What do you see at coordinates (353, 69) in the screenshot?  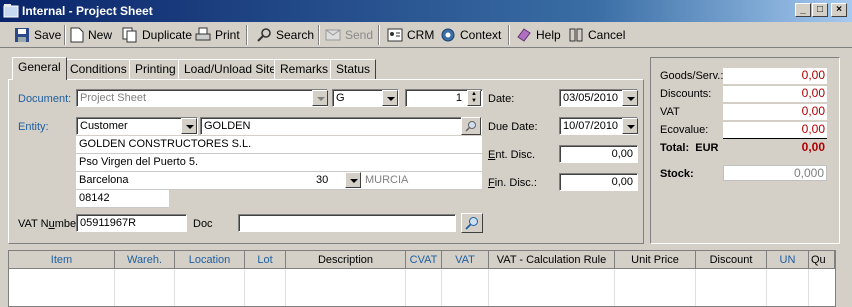 I see `tab-status: Status` at bounding box center [353, 69].